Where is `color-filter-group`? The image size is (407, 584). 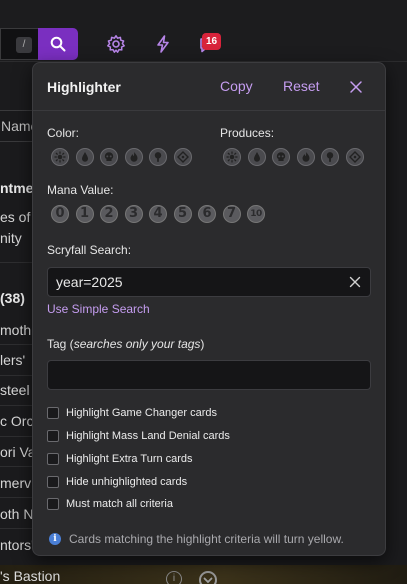 color-filter-group is located at coordinates (121, 157).